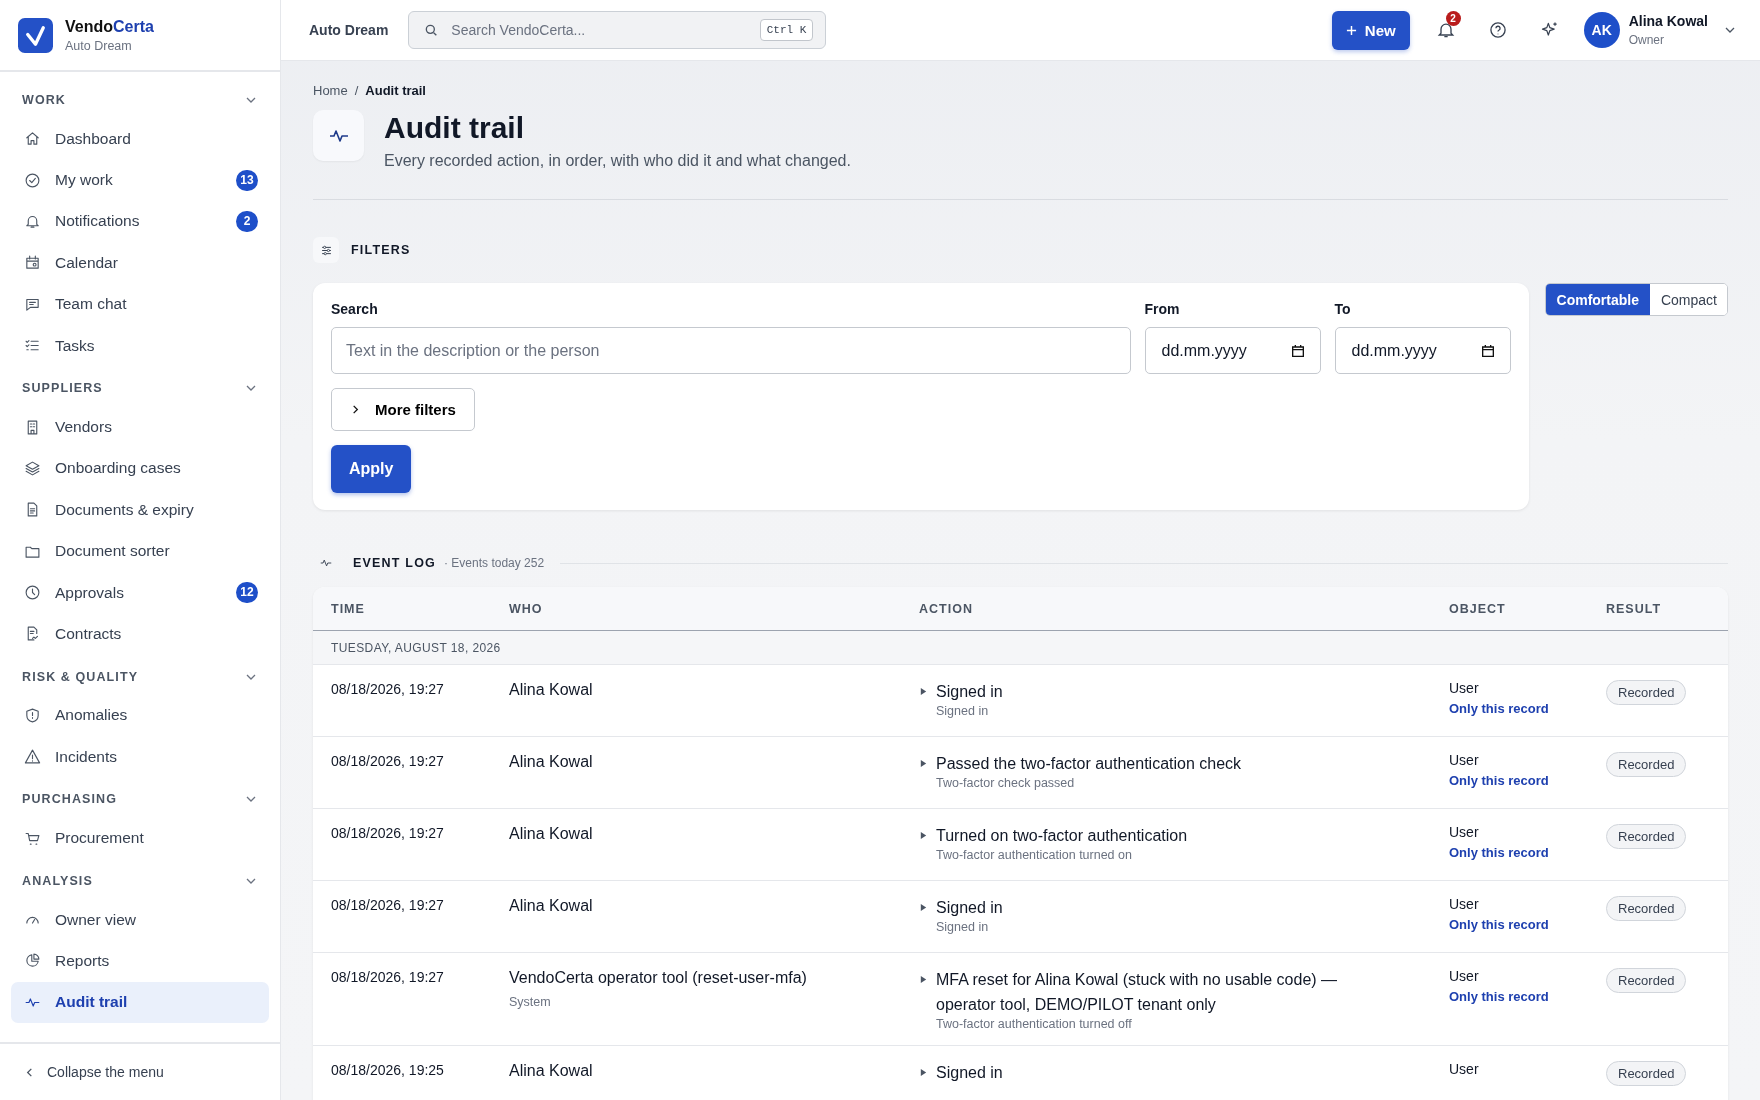 This screenshot has width=1760, height=1100. I want to click on chevron-right-icon, so click(355, 409).